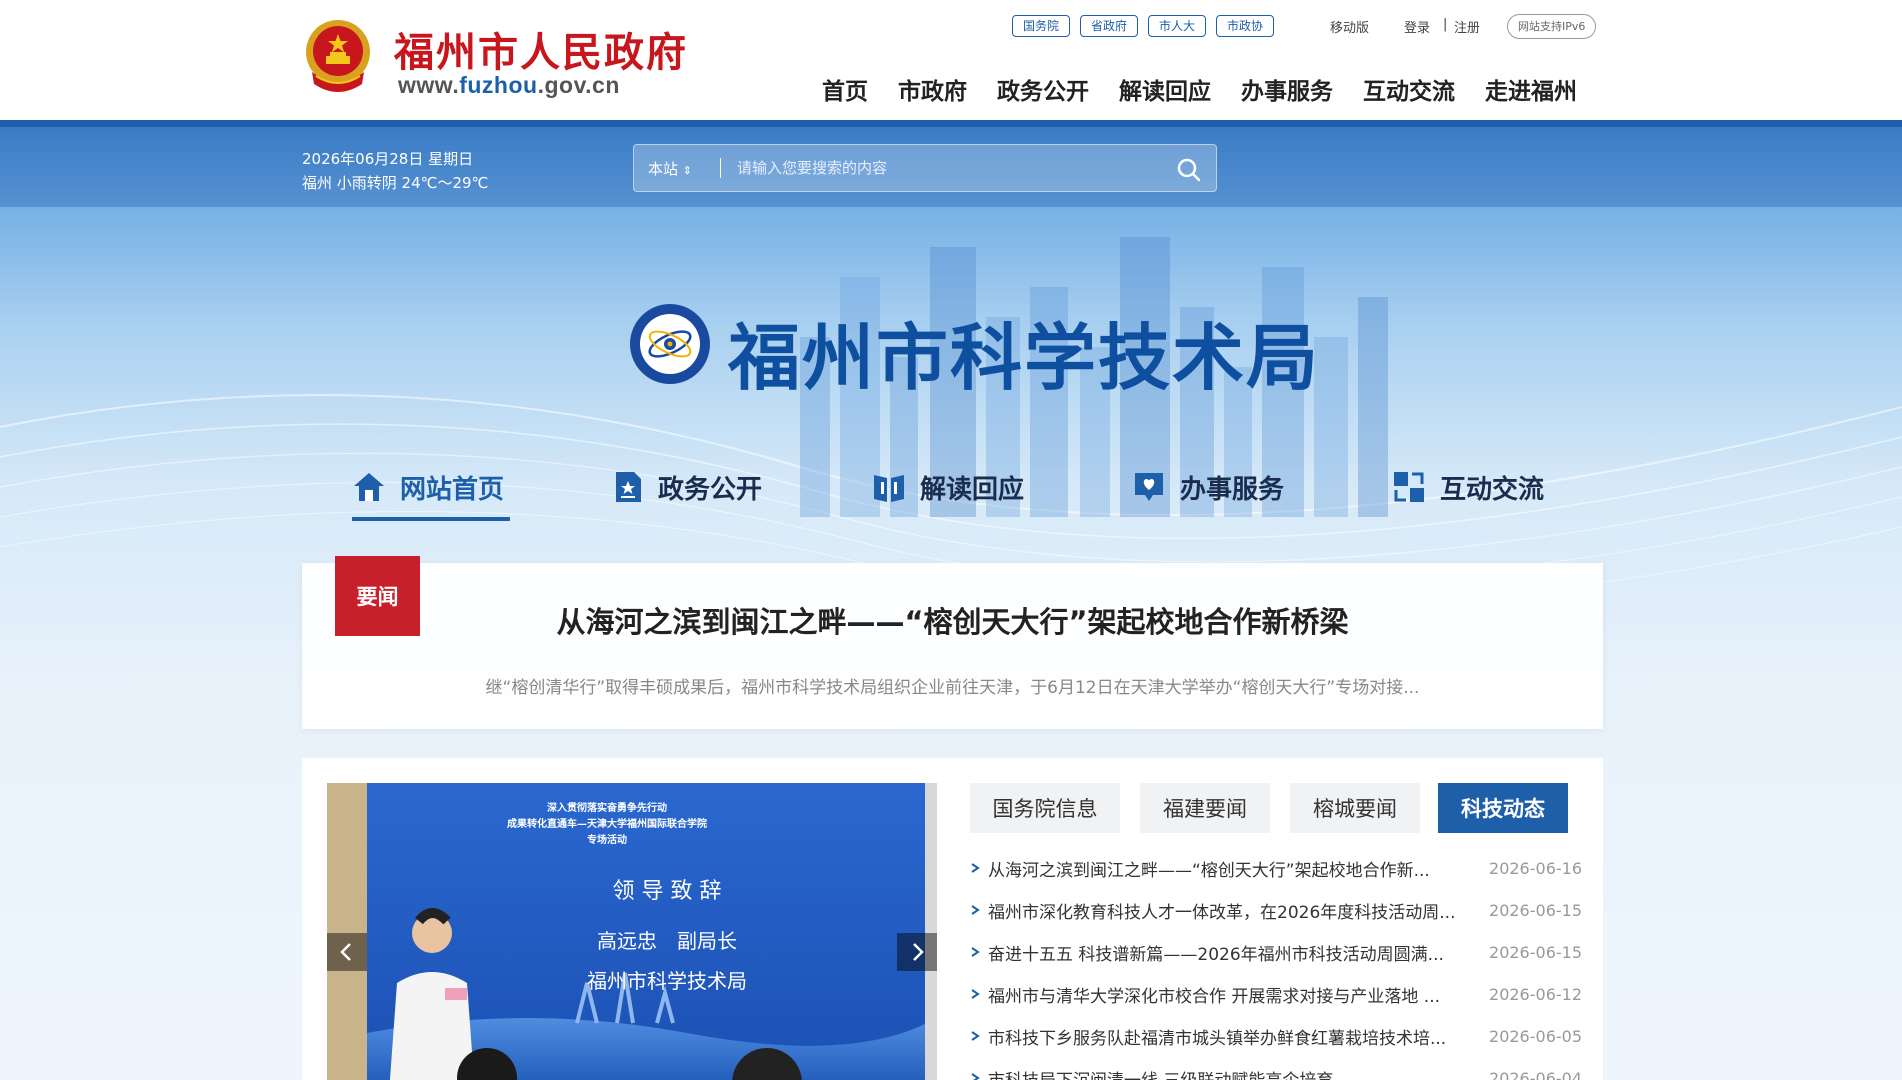  Describe the element at coordinates (667, 941) in the screenshot. I see `photo-speaker-name: 高远忠 副局长` at that location.